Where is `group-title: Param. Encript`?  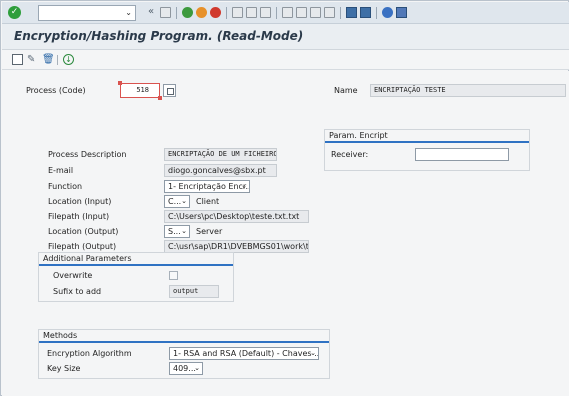 group-title: Param. Encript is located at coordinates (358, 135).